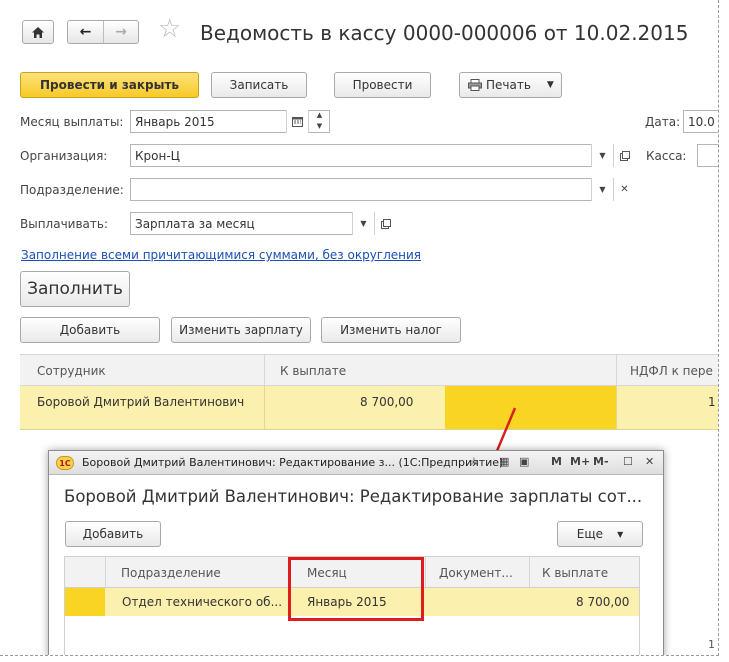  I want to click on column-header-payout: К выплате, so click(575, 573).